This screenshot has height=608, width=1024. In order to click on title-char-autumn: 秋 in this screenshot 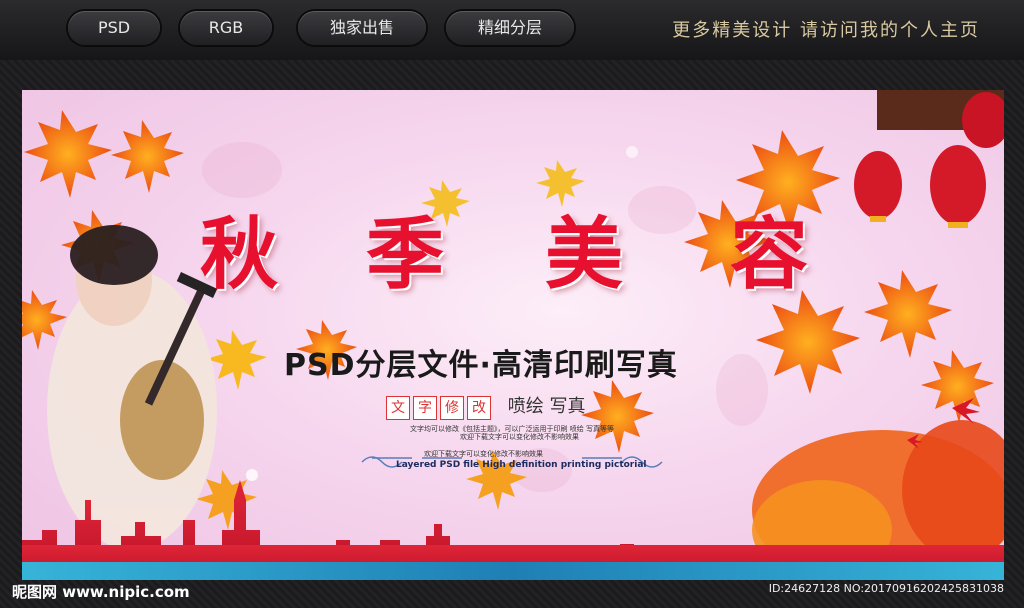, I will do `click(239, 255)`.